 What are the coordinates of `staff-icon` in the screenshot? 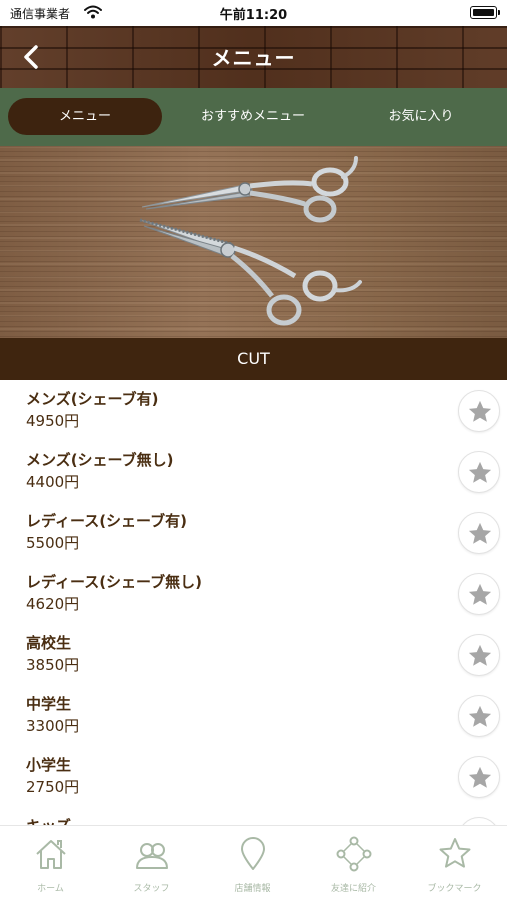 It's located at (152, 856).